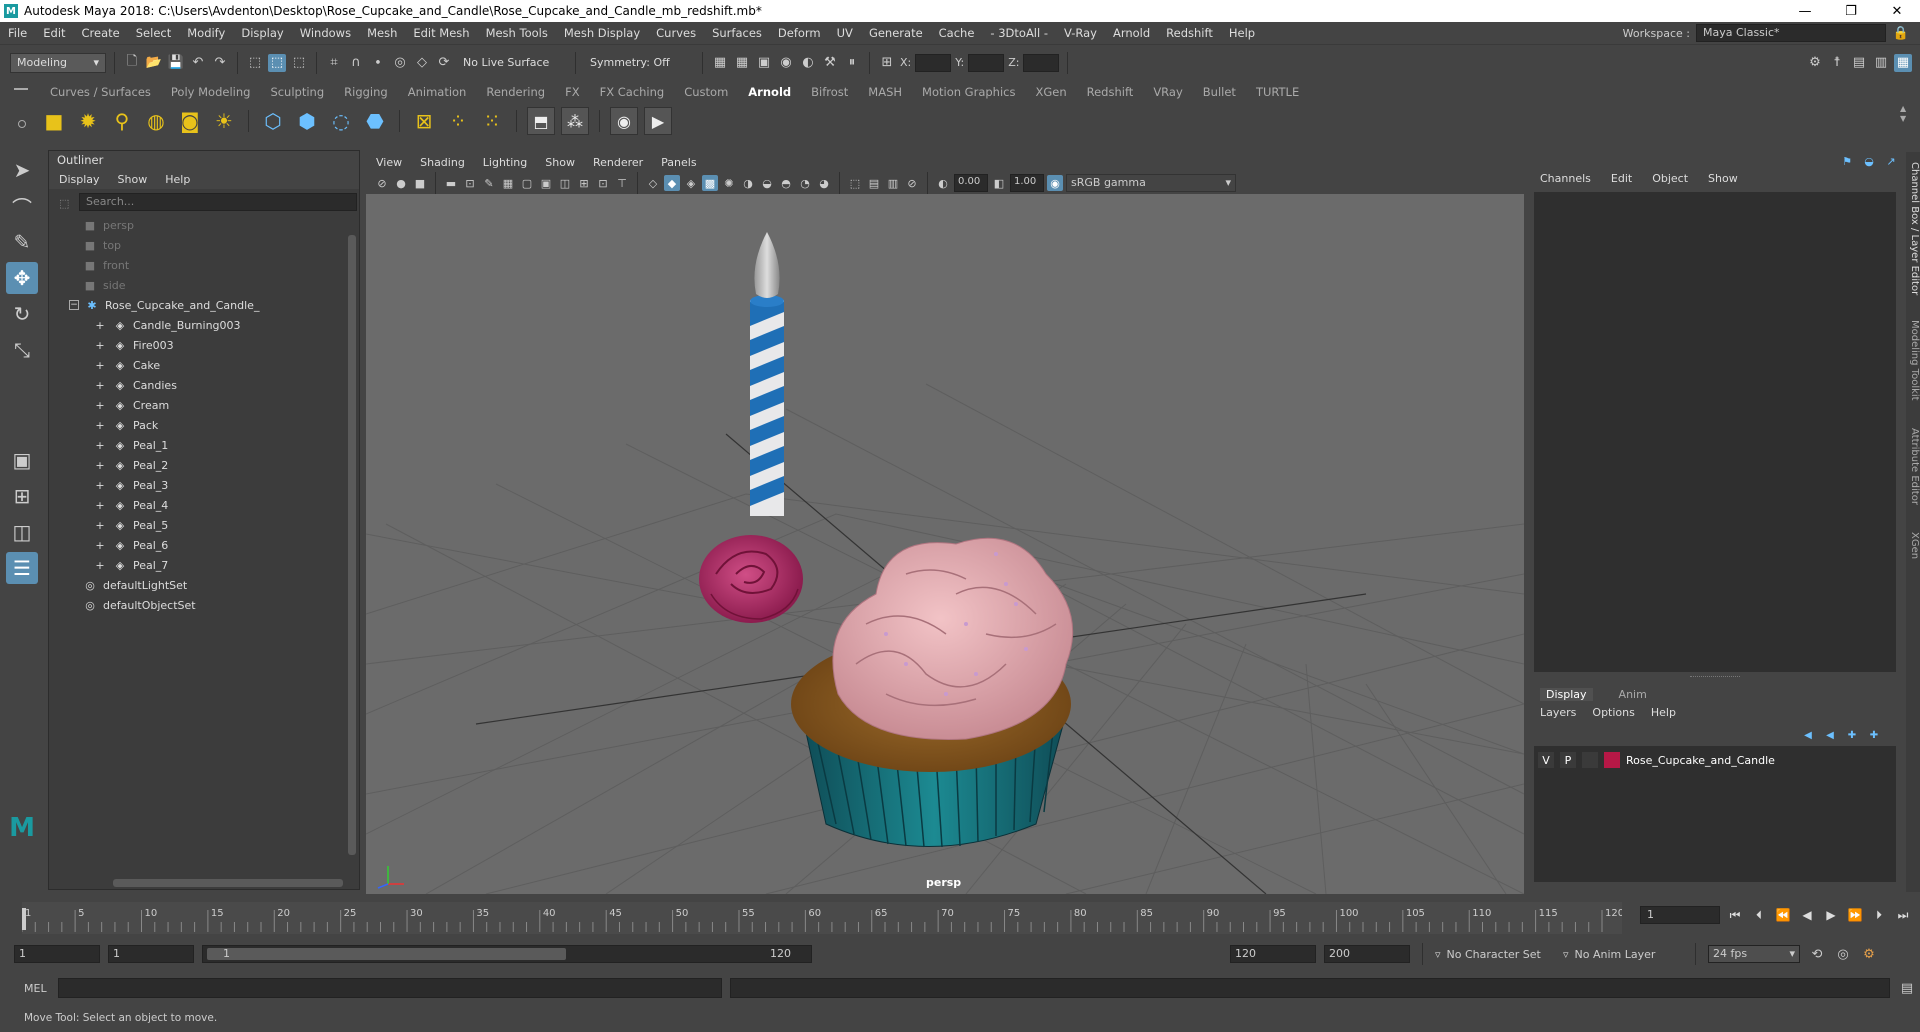  Describe the element at coordinates (226, 405) in the screenshot. I see `tree-item-child: + ◈ Cream` at that location.